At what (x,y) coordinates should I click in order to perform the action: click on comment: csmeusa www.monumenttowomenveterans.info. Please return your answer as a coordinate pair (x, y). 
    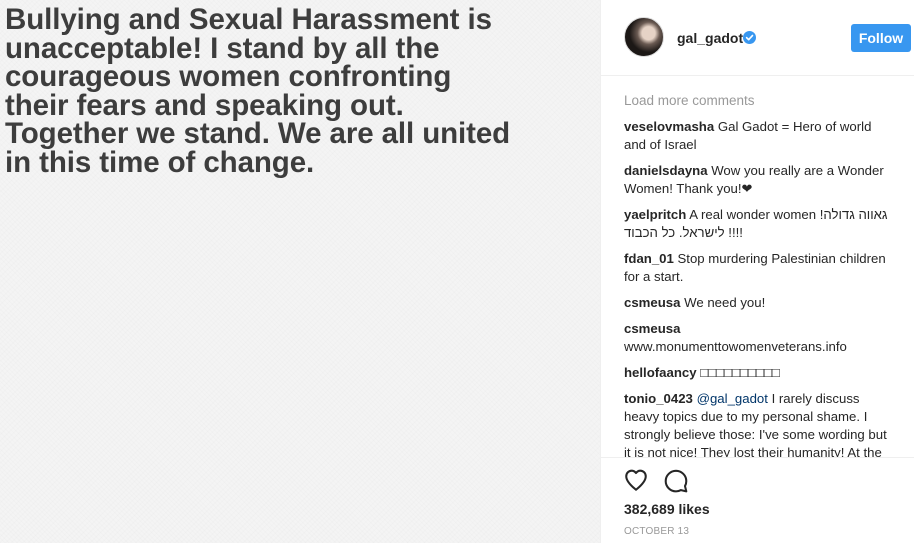
    Looking at the image, I should click on (759, 338).